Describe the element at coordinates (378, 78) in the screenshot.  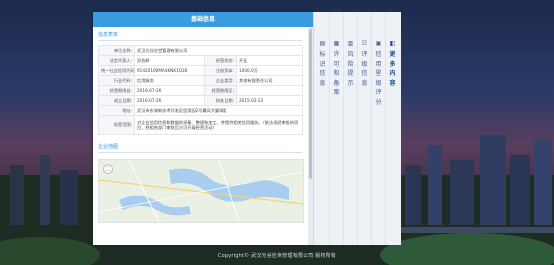
I see `side-menu-label: 信用星级评分` at that location.